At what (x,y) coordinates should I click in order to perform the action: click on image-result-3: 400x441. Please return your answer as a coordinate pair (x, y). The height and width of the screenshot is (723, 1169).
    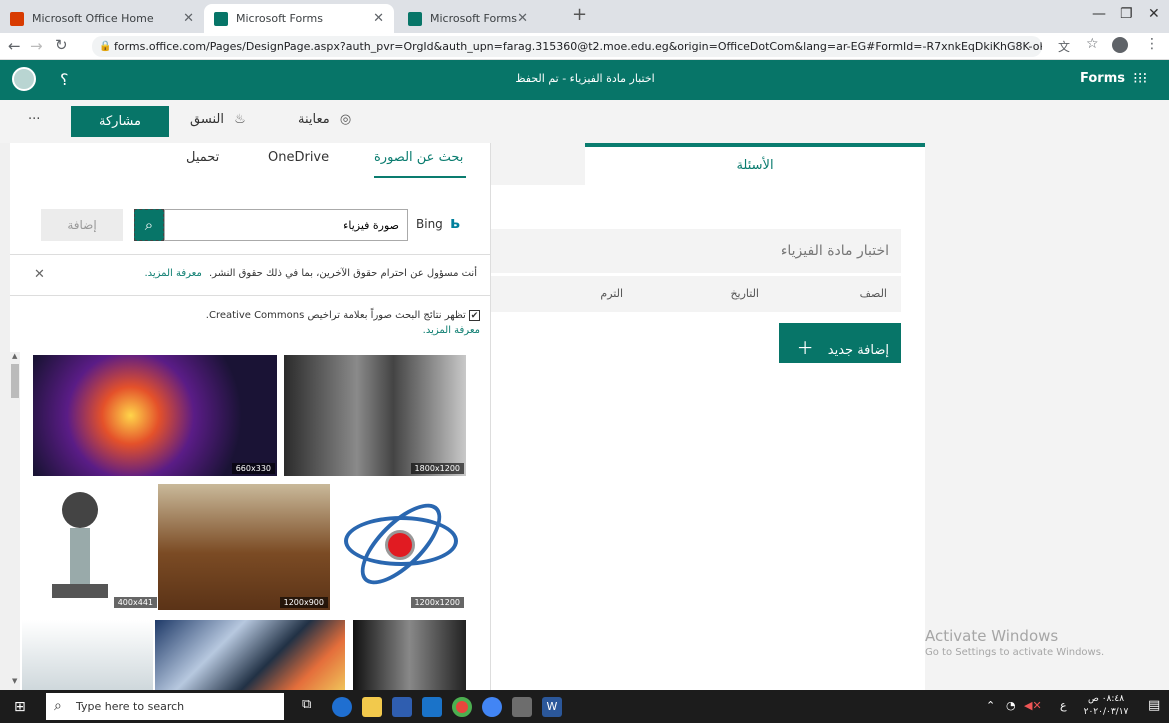
    Looking at the image, I should click on (90, 547).